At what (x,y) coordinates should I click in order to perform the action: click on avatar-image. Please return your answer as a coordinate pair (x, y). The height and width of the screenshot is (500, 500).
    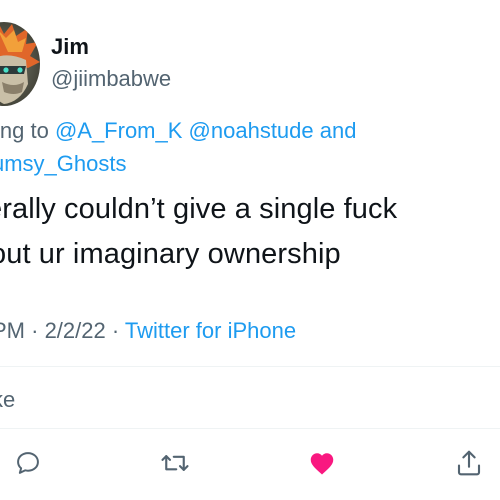
    Looking at the image, I should click on (20, 64).